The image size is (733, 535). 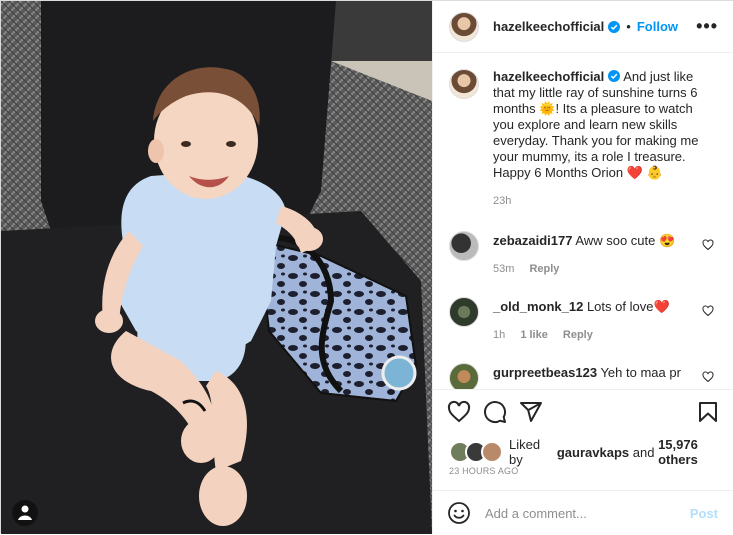 What do you see at coordinates (548, 26) in the screenshot?
I see `author-username: hazelkeechofficial` at bounding box center [548, 26].